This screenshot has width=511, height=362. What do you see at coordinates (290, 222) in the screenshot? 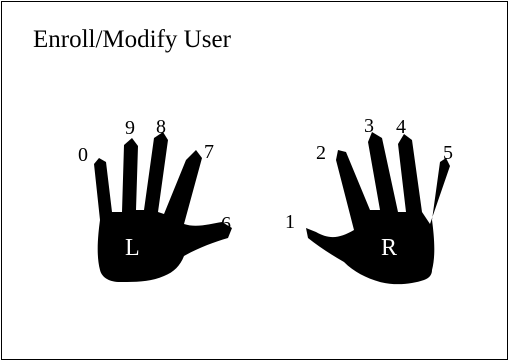
I see `finger-1: 1` at bounding box center [290, 222].